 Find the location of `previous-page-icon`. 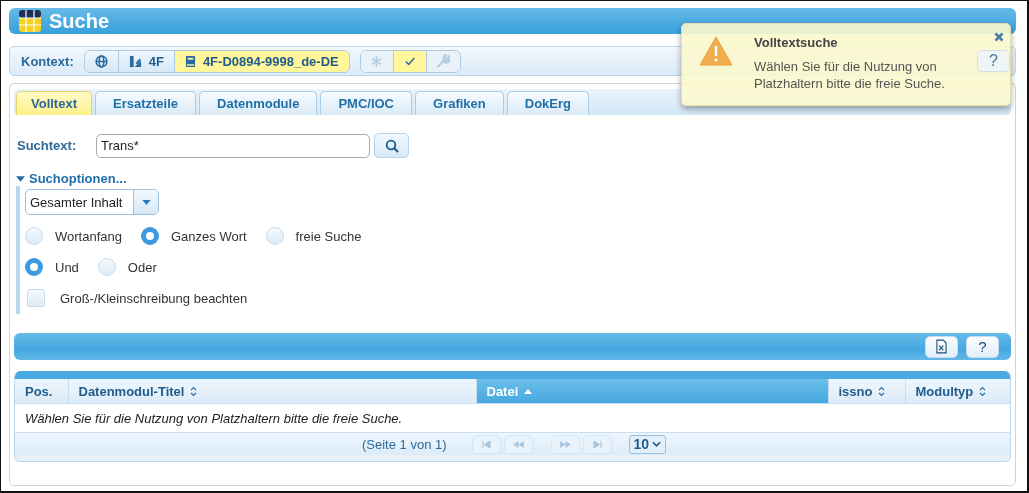

previous-page-icon is located at coordinates (518, 444).